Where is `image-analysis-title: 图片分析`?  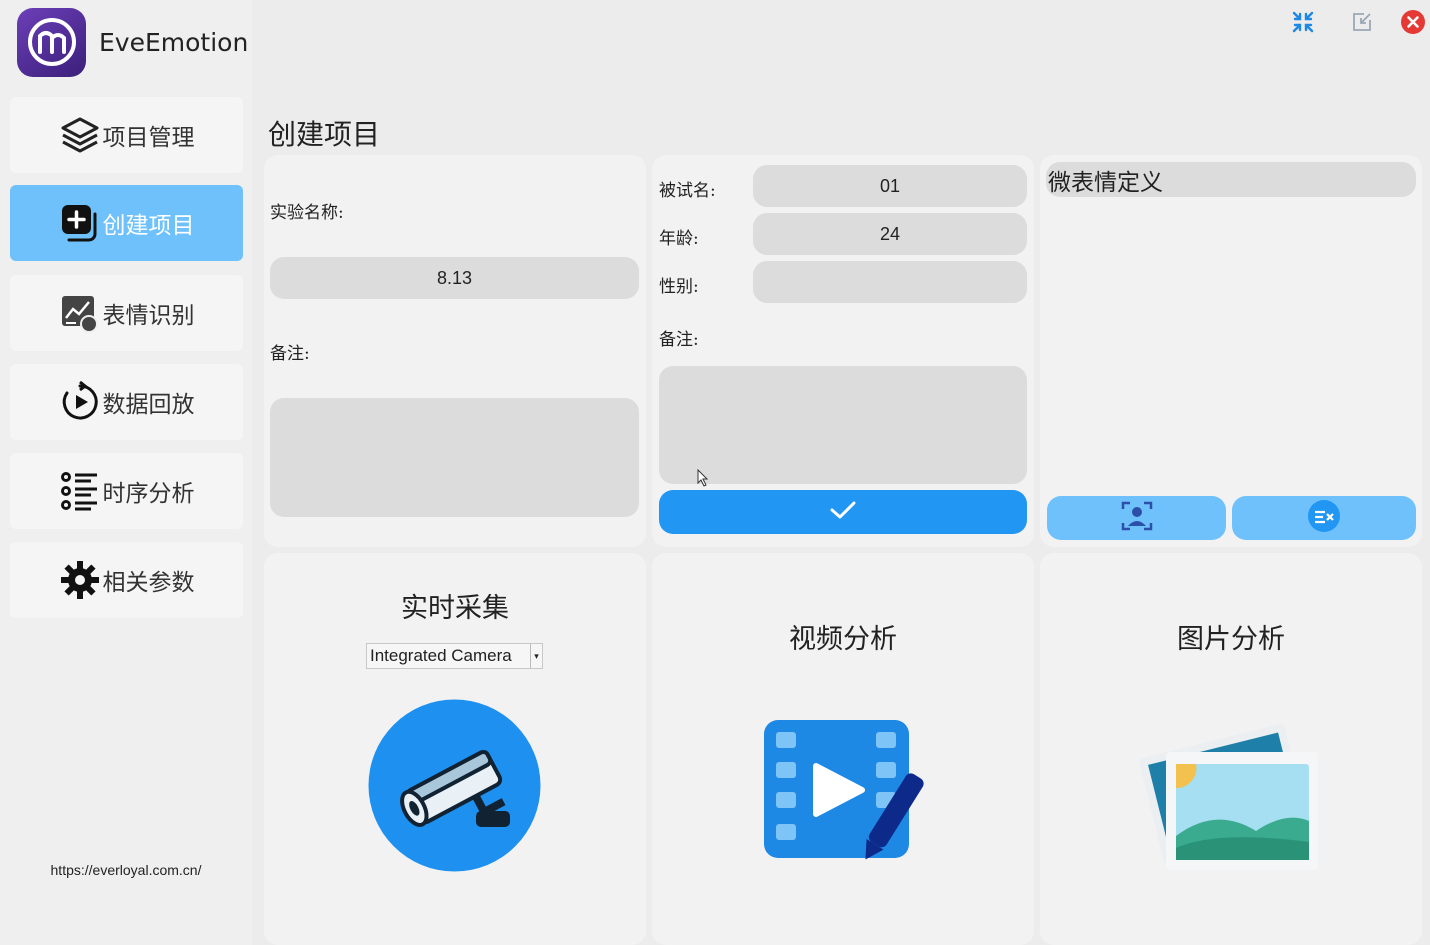 image-analysis-title: 图片分析 is located at coordinates (1231, 639).